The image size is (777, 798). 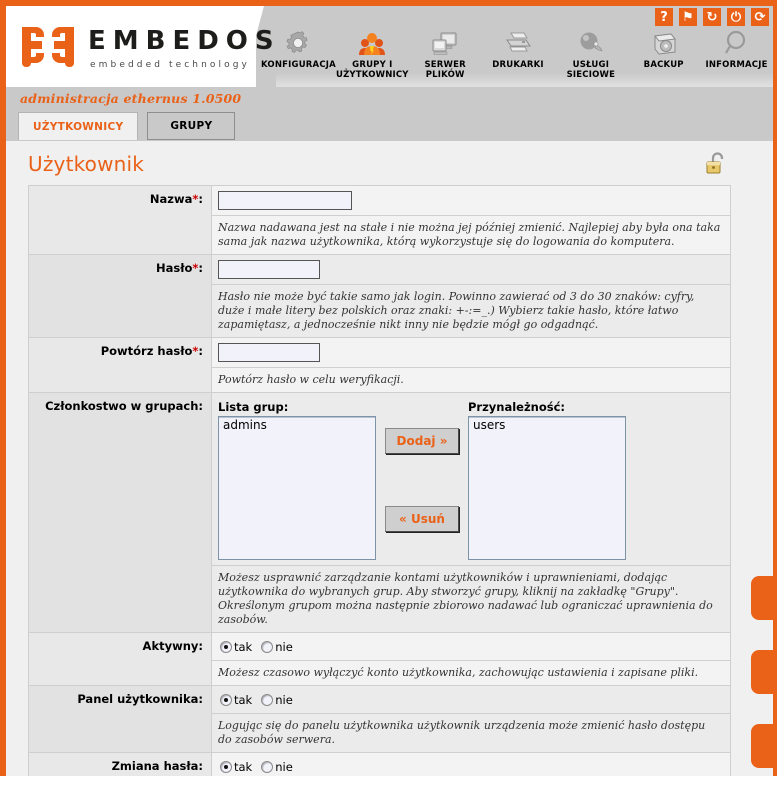 What do you see at coordinates (471, 352) in the screenshot?
I see `field-cell-password-repeat` at bounding box center [471, 352].